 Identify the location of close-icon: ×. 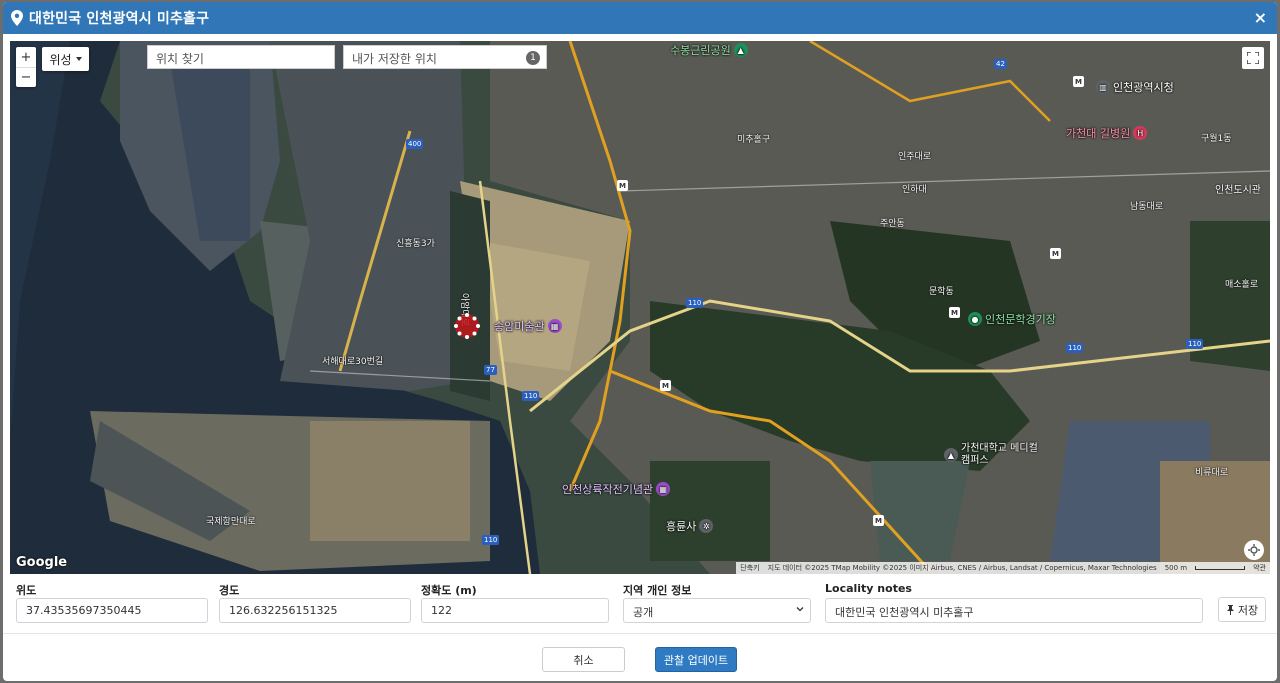
(1260, 17).